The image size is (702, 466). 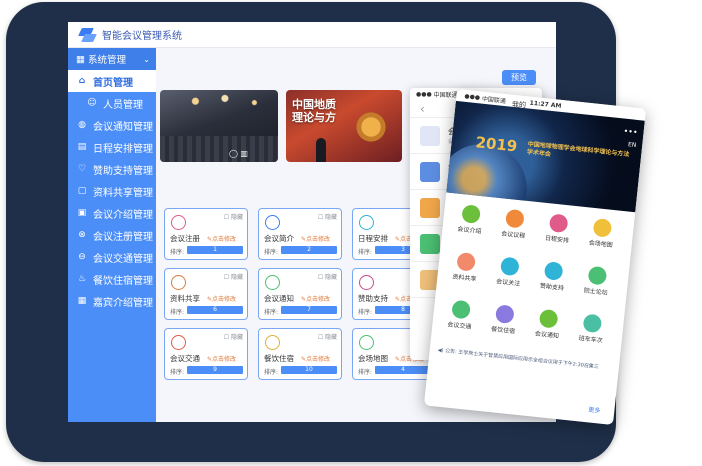 I want to click on function-item: 会议交通, so click(x=460, y=314).